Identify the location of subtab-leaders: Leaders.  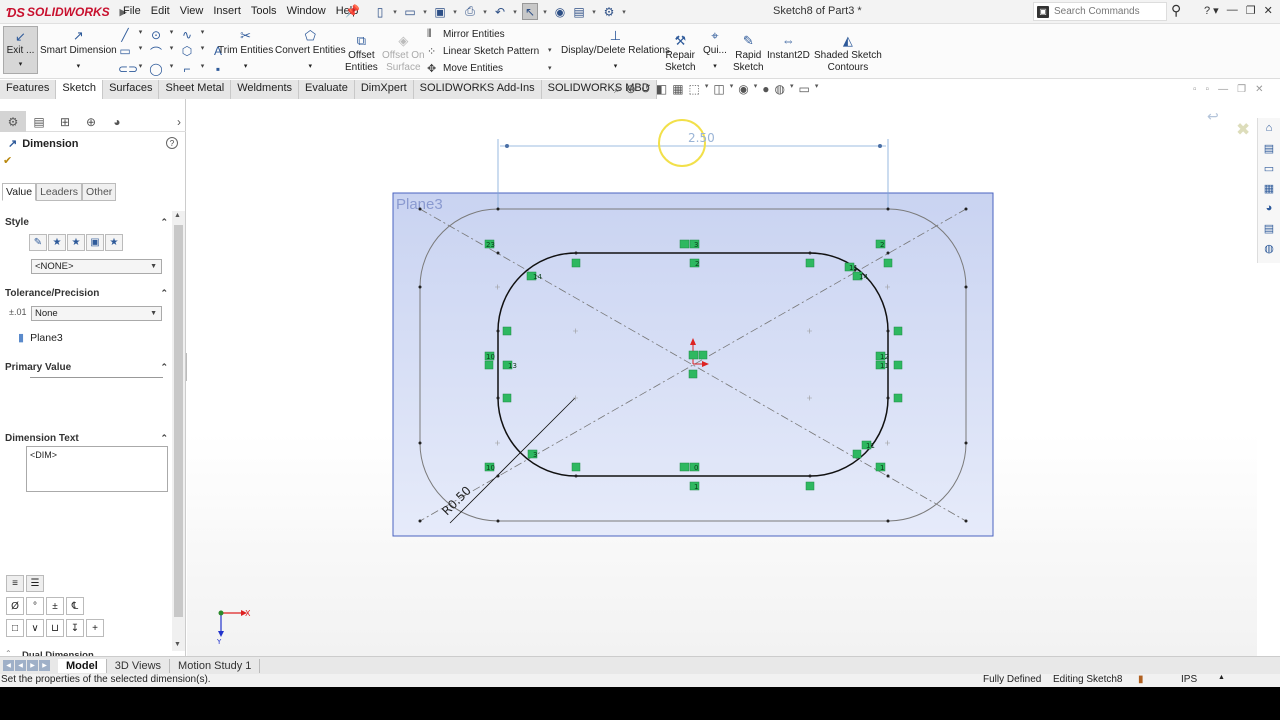
(59, 192).